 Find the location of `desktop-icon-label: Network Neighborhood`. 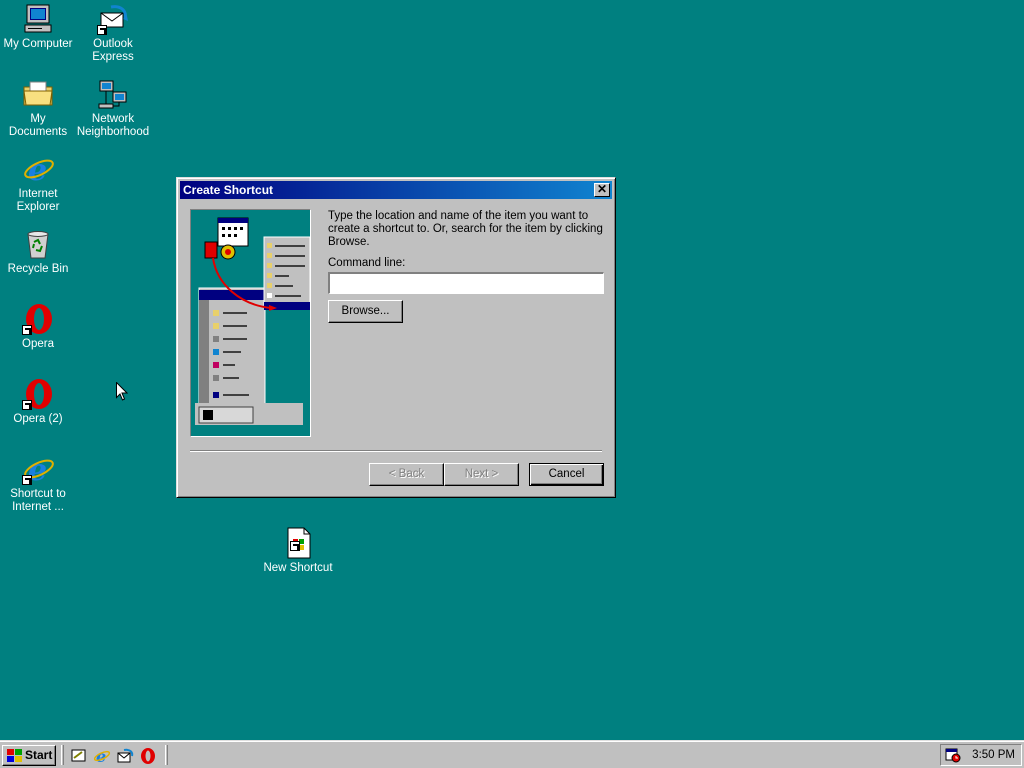

desktop-icon-label: Network Neighborhood is located at coordinates (113, 125).